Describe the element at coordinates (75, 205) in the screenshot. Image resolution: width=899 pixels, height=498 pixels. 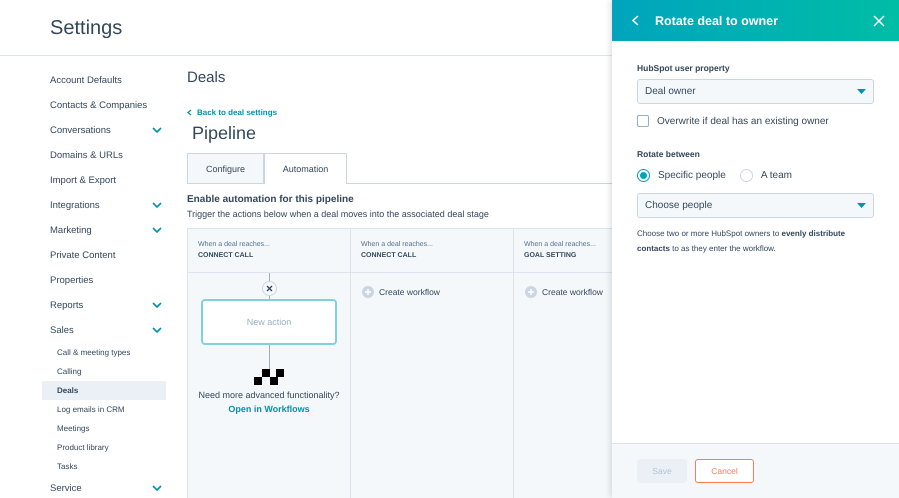
I see `sidebar-item: Integrations` at that location.